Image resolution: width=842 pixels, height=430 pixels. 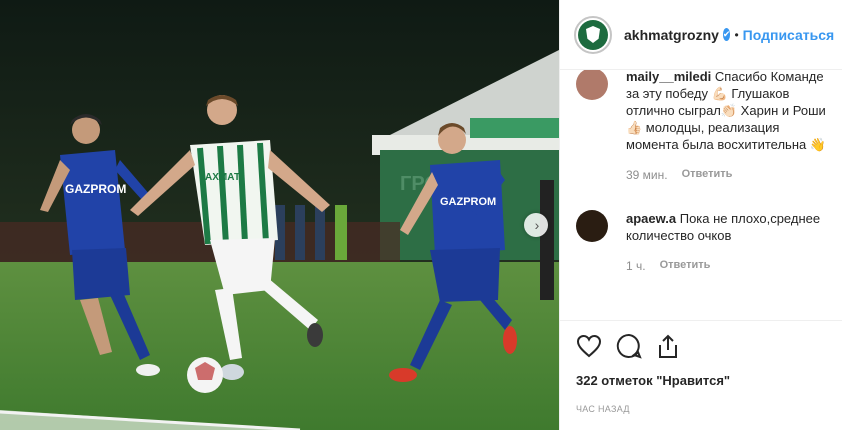 I want to click on comment-time: 1 ч., so click(x=636, y=266).